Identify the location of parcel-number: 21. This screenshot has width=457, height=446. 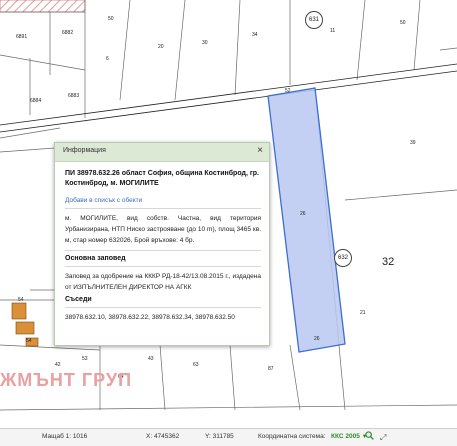
(363, 313).